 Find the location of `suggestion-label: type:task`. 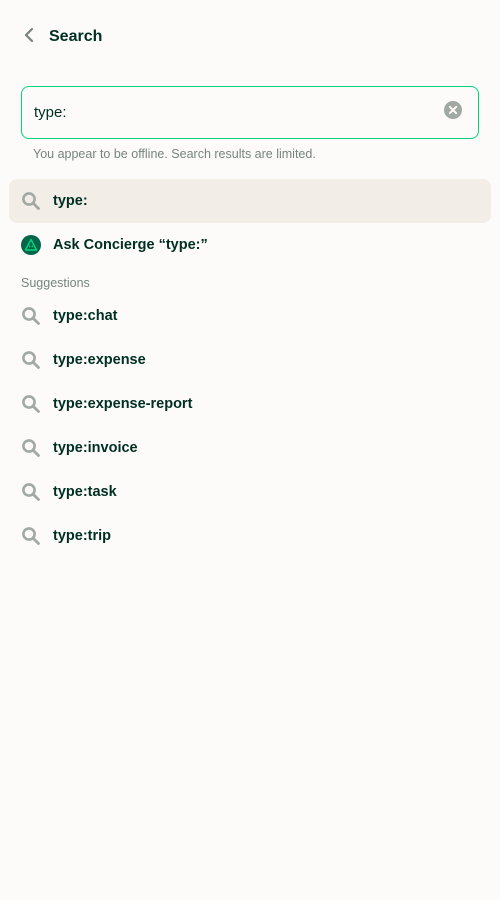

suggestion-label: type:task is located at coordinates (85, 492).